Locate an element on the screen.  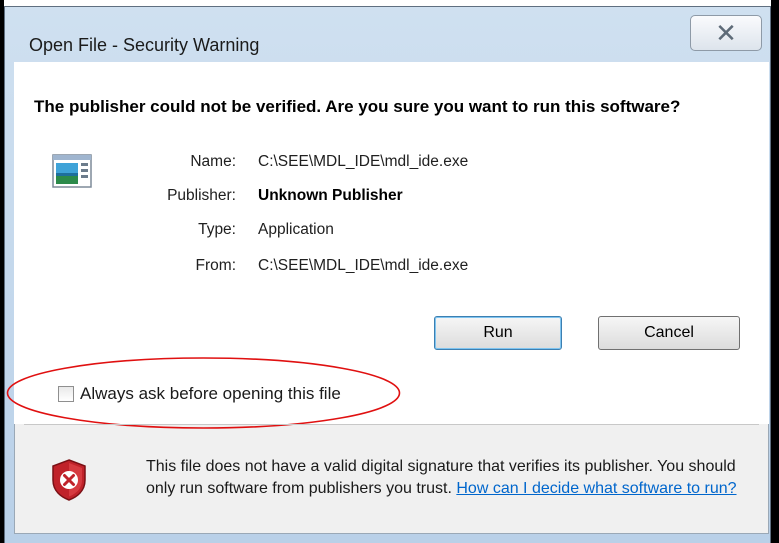
separator is located at coordinates (391, 424).